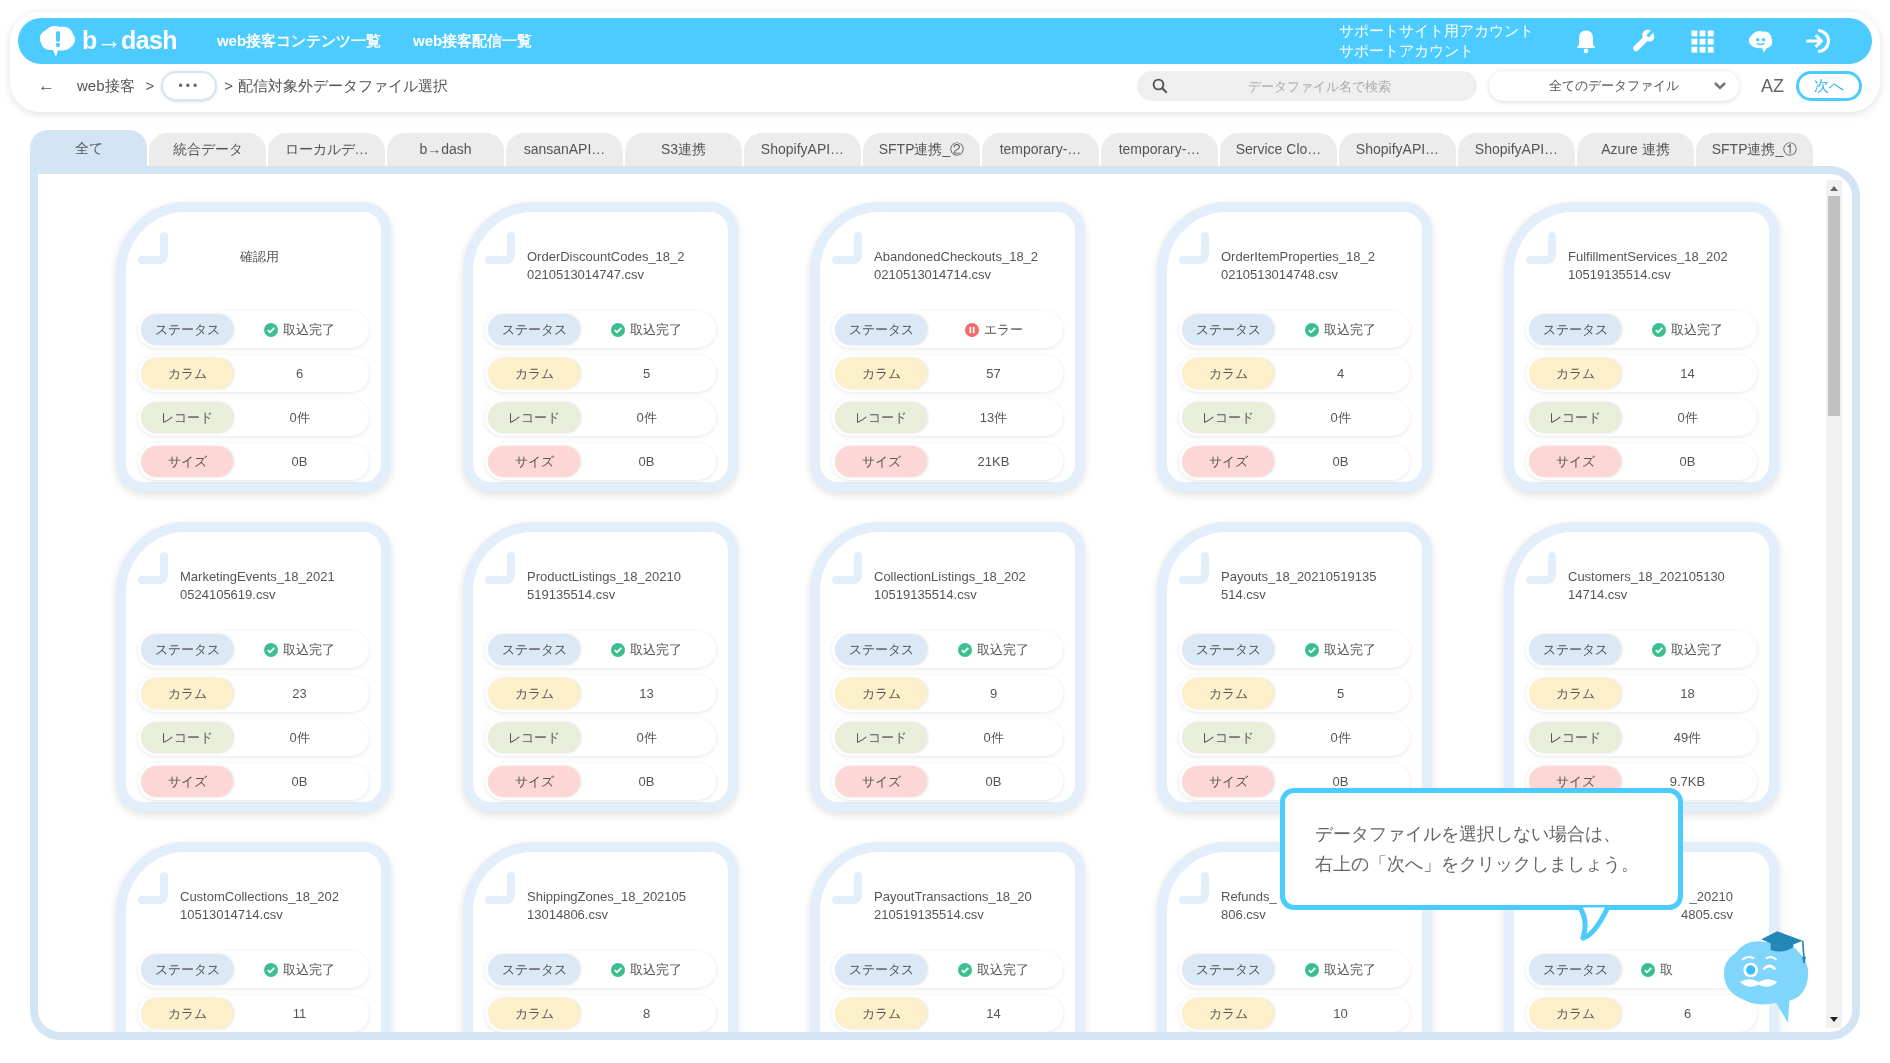 This screenshot has width=1890, height=1063. I want to click on file-card: OrderDiscountCodes_18_2 0210513014747.csv ステータス 取込完了 カラム 5 レコード 0件 サイズ 0B, so click(600, 347).